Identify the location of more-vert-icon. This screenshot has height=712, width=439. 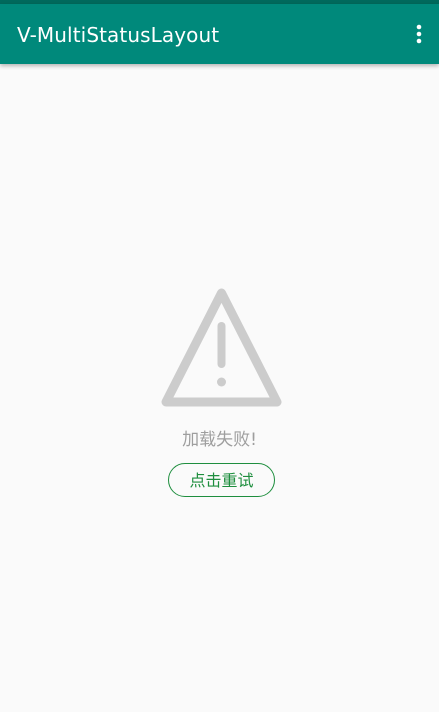
(419, 34).